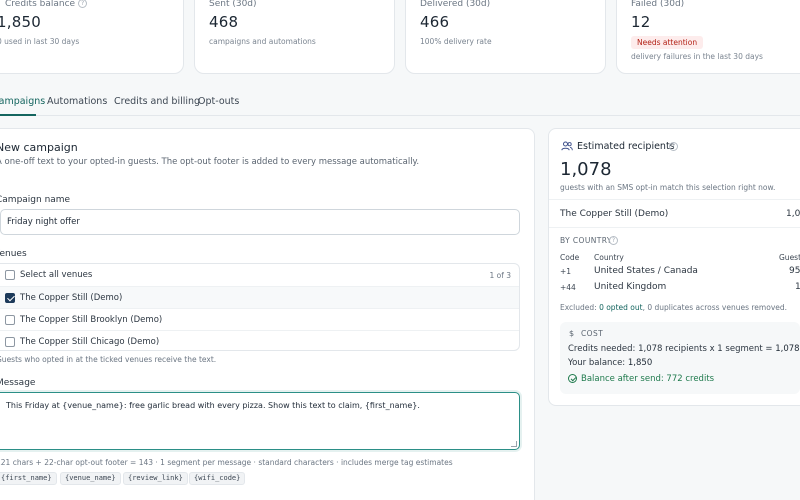 Image resolution: width=800 pixels, height=500 pixels. Describe the element at coordinates (18, 115) in the screenshot. I see `active-tab-indicator` at that location.